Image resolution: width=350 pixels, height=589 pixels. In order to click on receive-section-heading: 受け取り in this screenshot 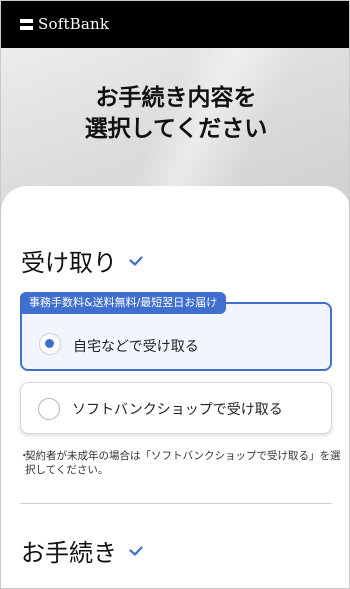, I will do `click(82, 260)`.